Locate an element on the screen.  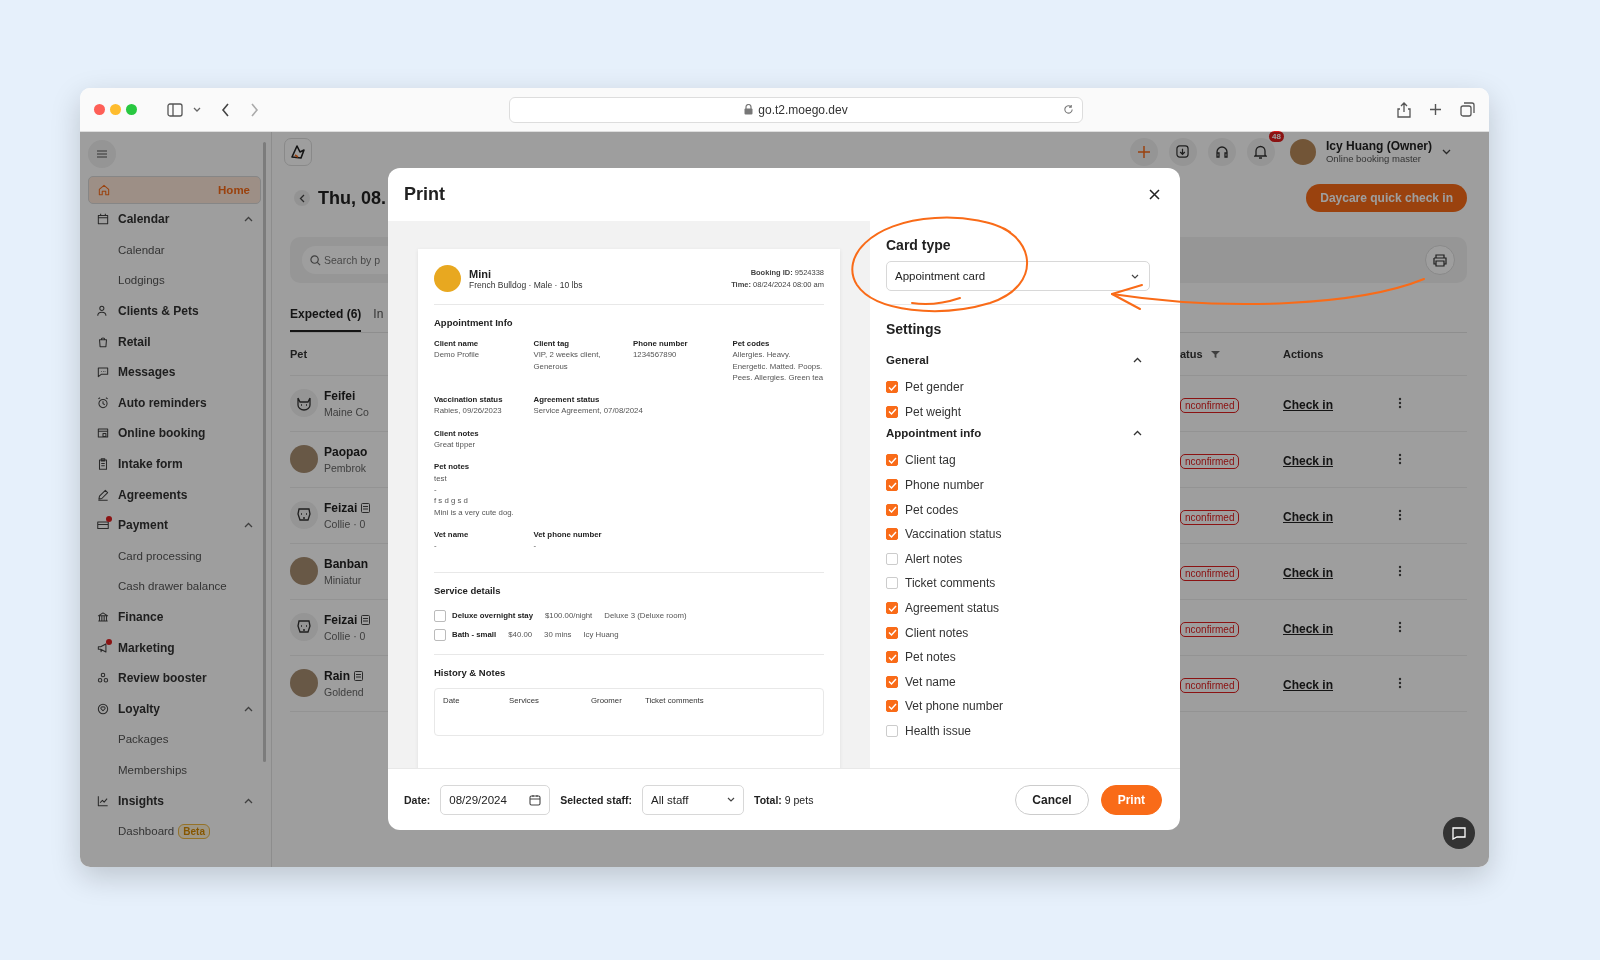
tab: Expected (6) is located at coordinates (326, 316).